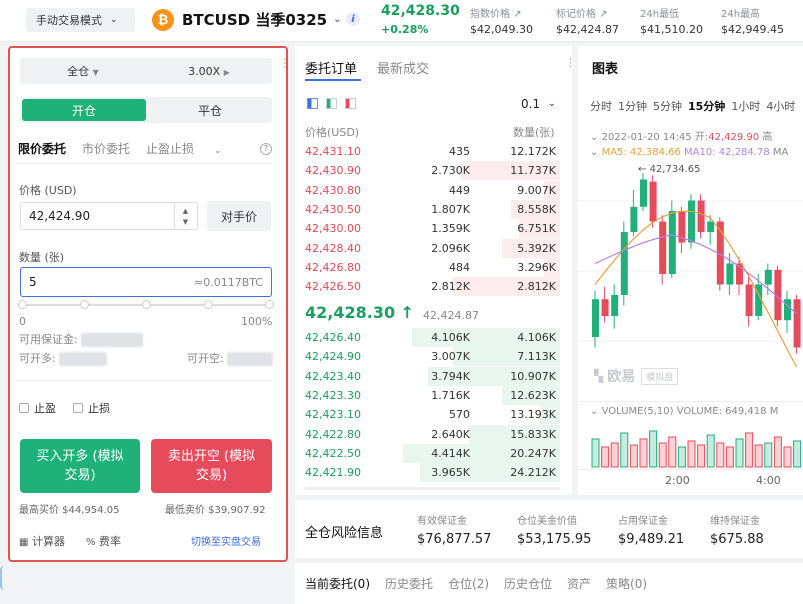 The height and width of the screenshot is (604, 803). What do you see at coordinates (533, 453) in the screenshot?
I see `book-total: 20.247K` at bounding box center [533, 453].